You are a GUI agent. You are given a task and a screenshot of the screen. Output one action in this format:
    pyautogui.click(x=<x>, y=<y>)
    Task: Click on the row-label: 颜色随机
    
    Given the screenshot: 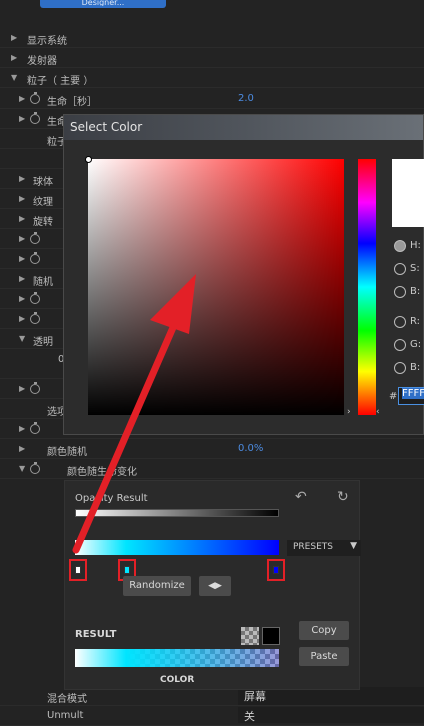 What is the action you would take?
    pyautogui.click(x=67, y=452)
    